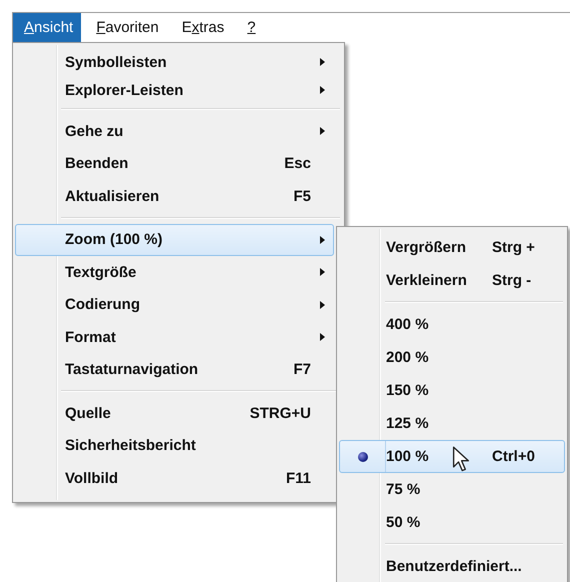 Image resolution: width=570 pixels, height=582 pixels. Describe the element at coordinates (114, 239) in the screenshot. I see `menu-item-label: Zoom (100 %)` at that location.